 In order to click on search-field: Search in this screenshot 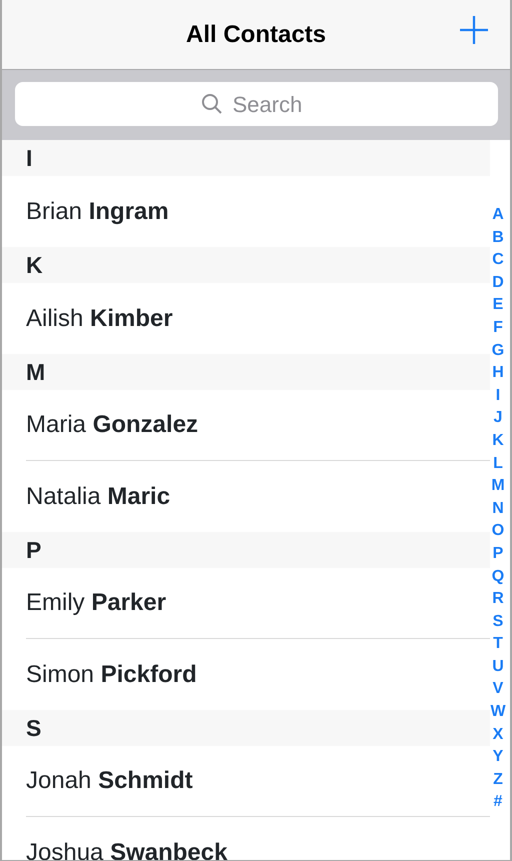, I will do `click(272, 104)`.